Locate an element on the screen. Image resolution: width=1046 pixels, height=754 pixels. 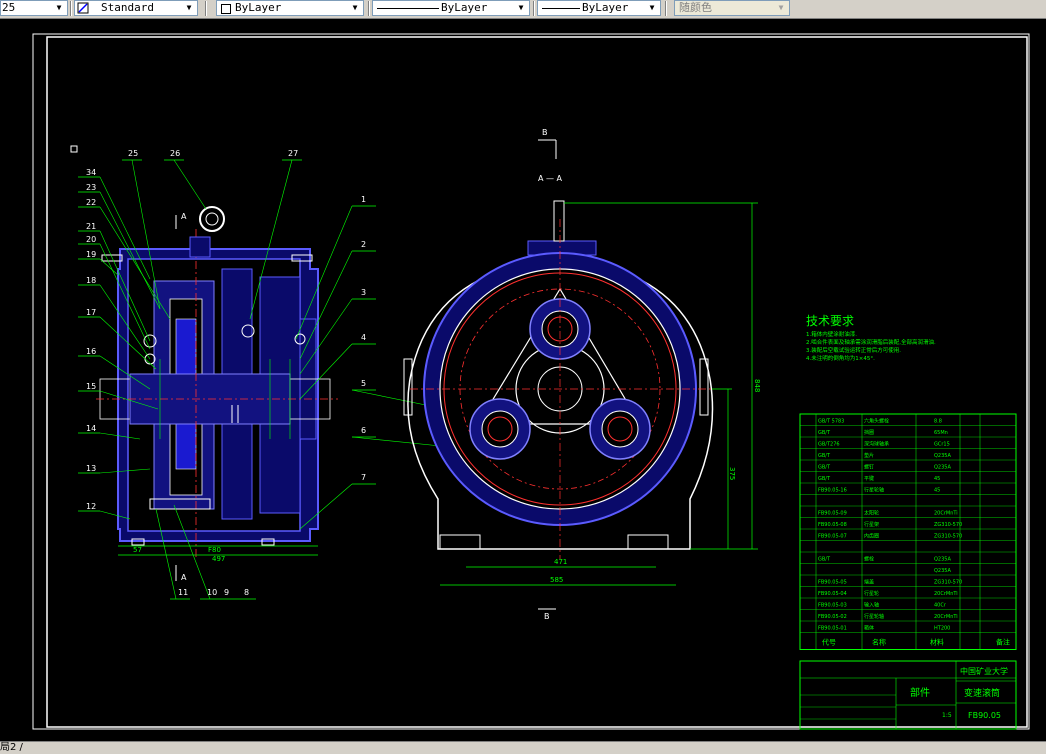
title-part: 部件 is located at coordinates (920, 692).